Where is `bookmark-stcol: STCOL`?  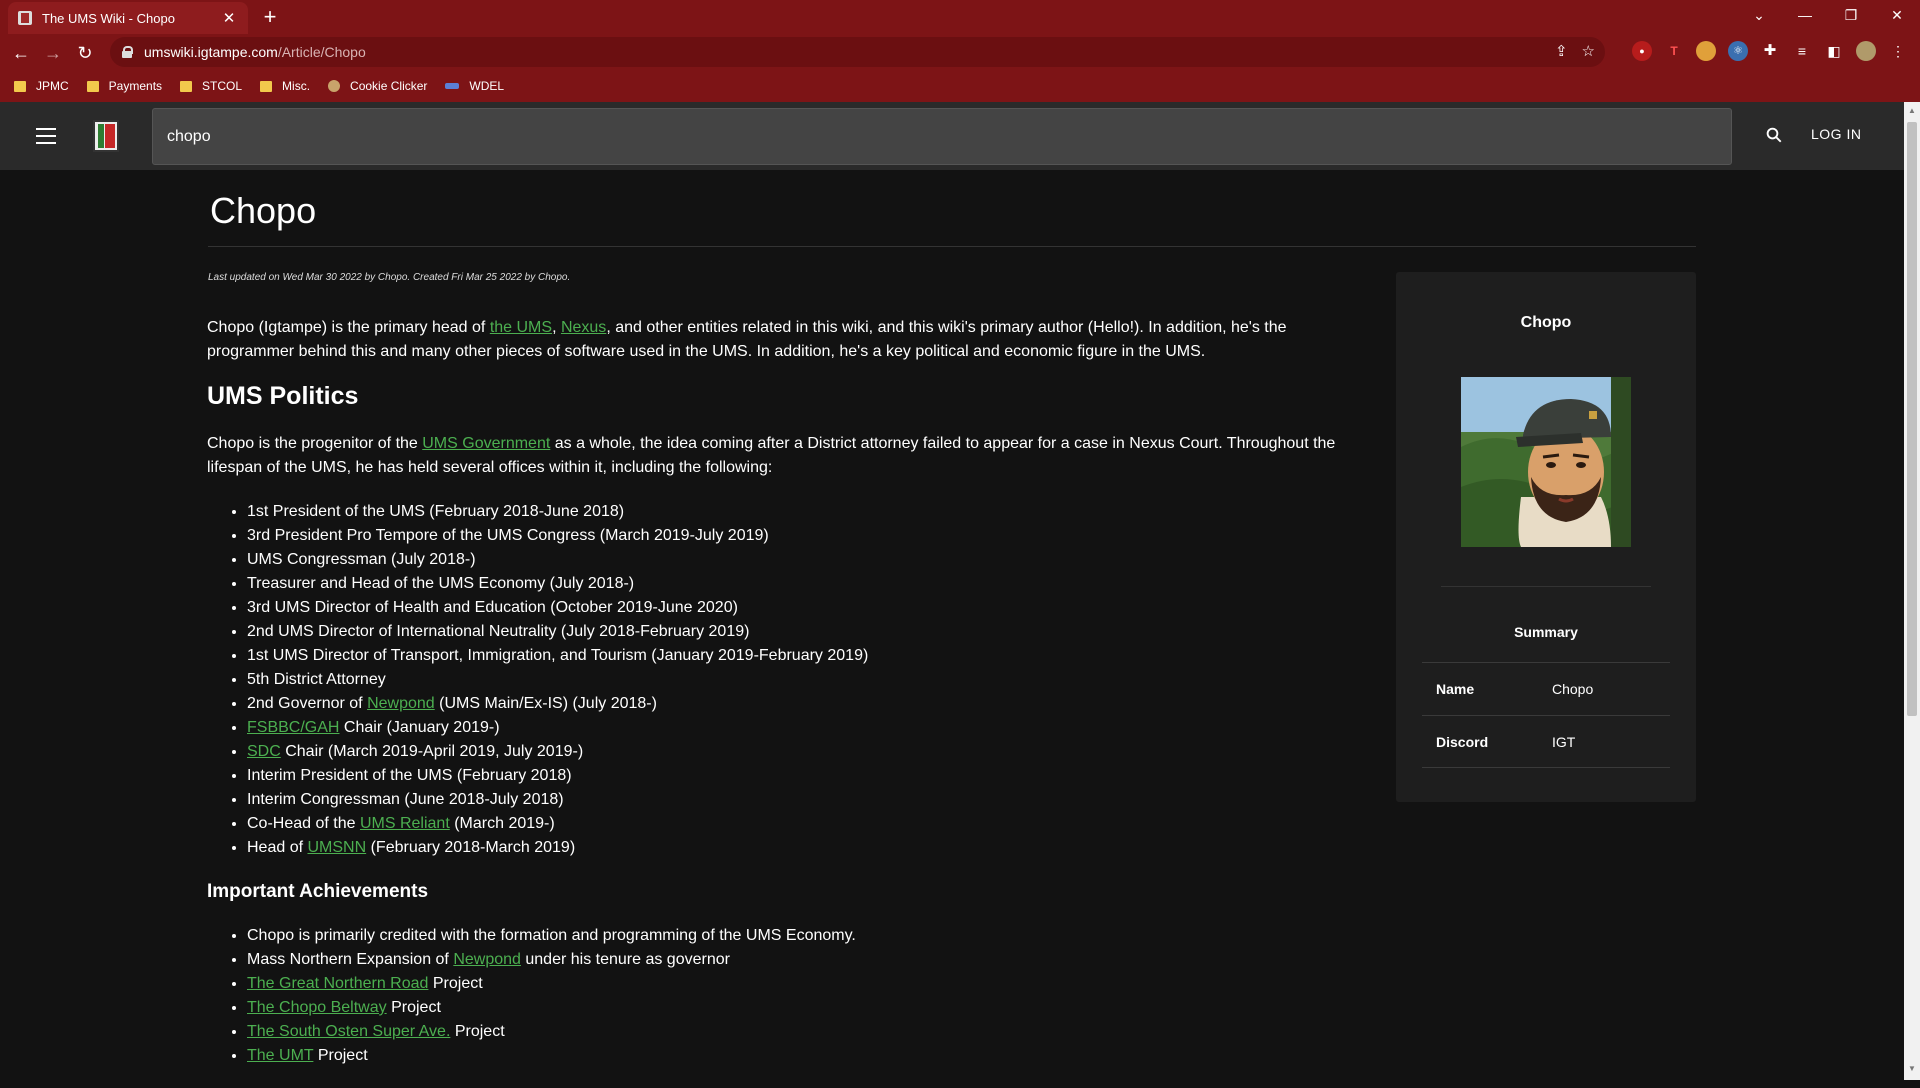
bookmark-stcol: STCOL is located at coordinates (211, 86).